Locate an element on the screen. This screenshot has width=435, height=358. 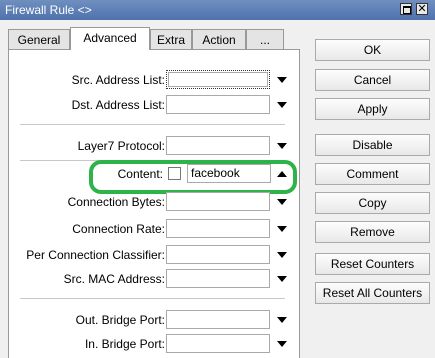
connection-bytes-label: Connection Bytes: is located at coordinates (116, 202).